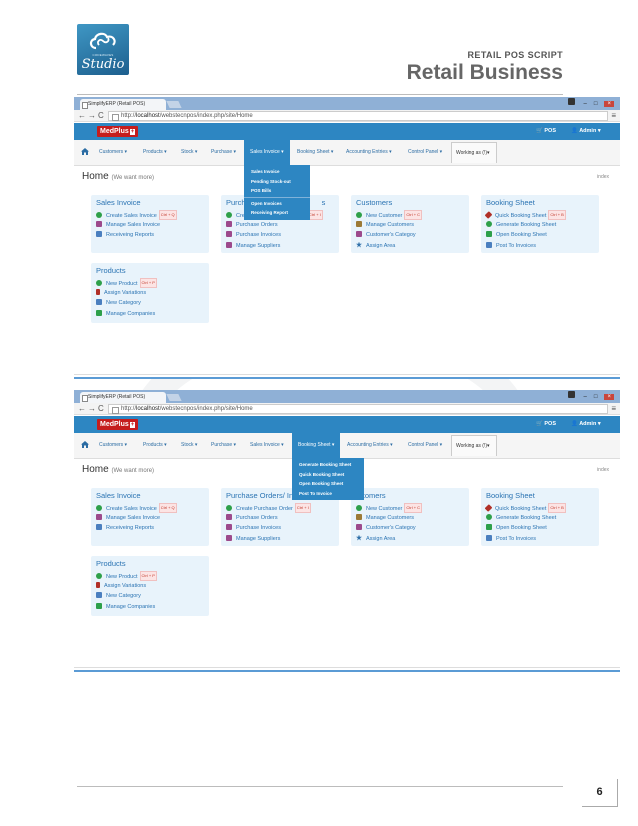  I want to click on dropdown-item-quick-booking-sheet: Quick Booking Sheet, so click(328, 475).